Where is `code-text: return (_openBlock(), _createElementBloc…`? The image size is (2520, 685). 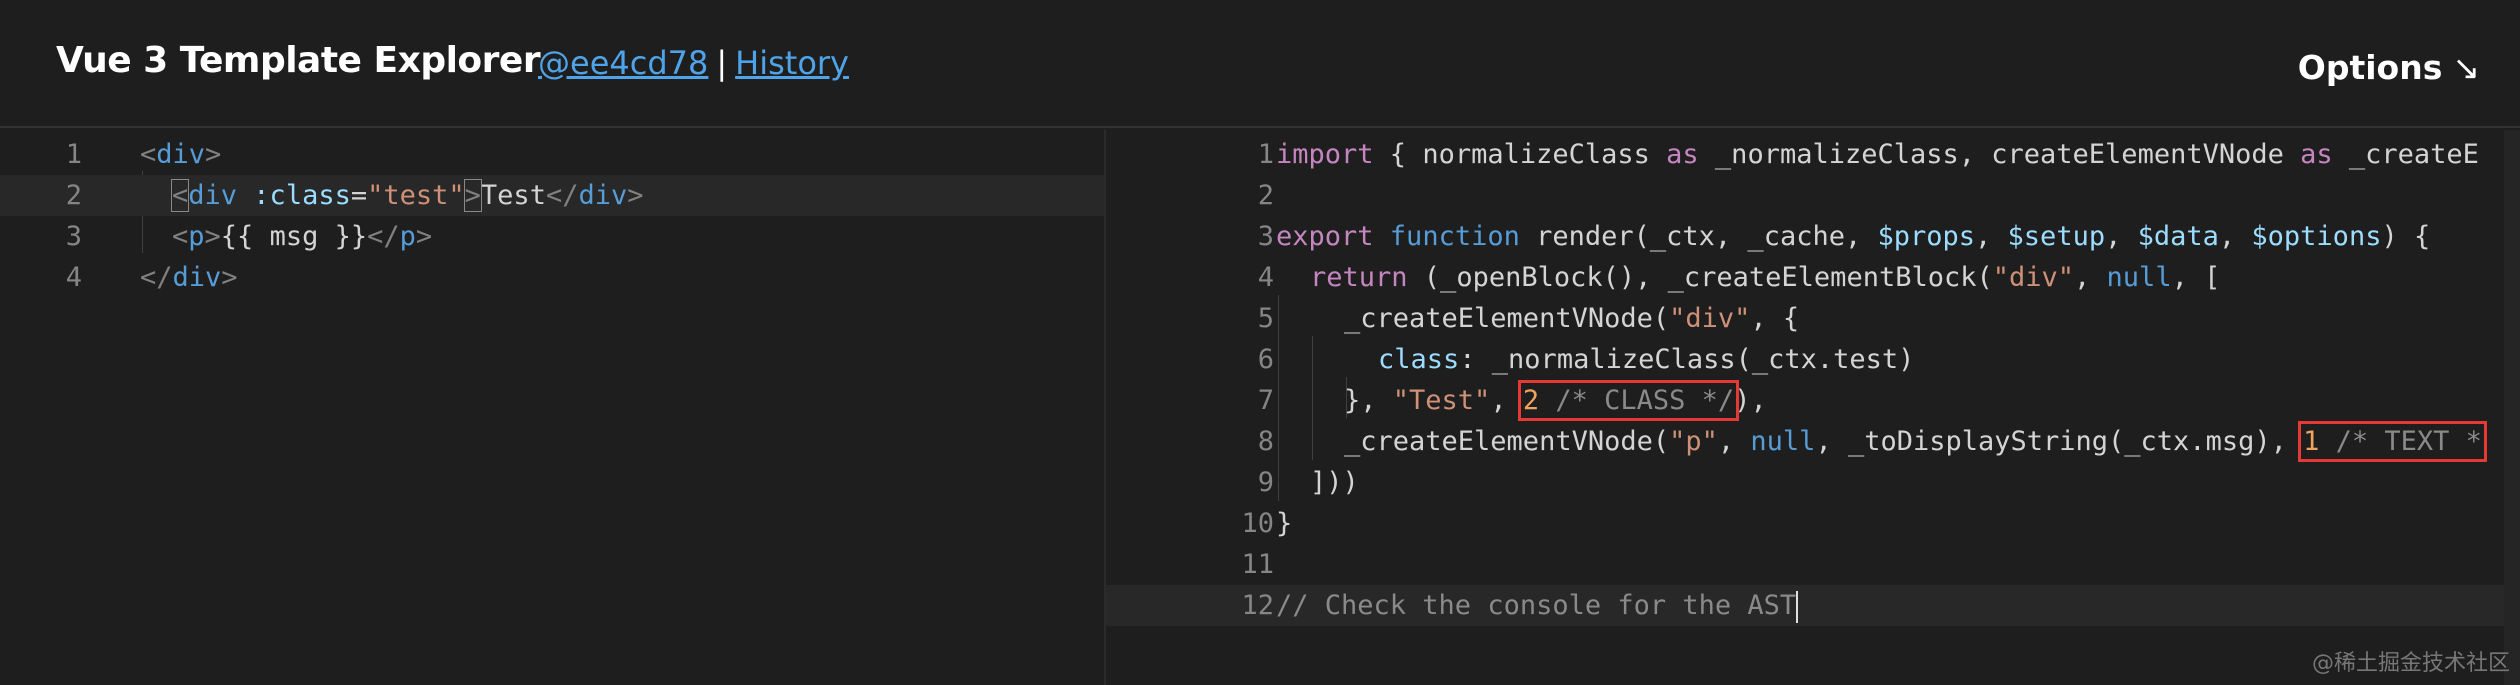
code-text: return (_openBlock(), _createElementBloc… is located at coordinates (1765, 277).